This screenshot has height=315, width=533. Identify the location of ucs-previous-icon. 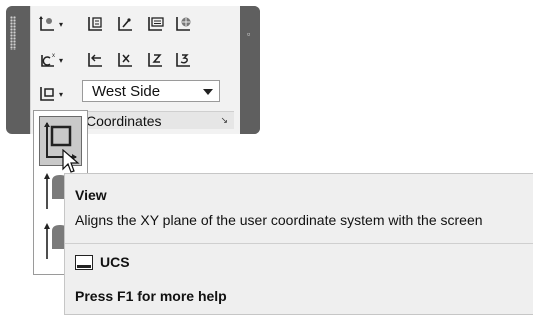
(95, 60).